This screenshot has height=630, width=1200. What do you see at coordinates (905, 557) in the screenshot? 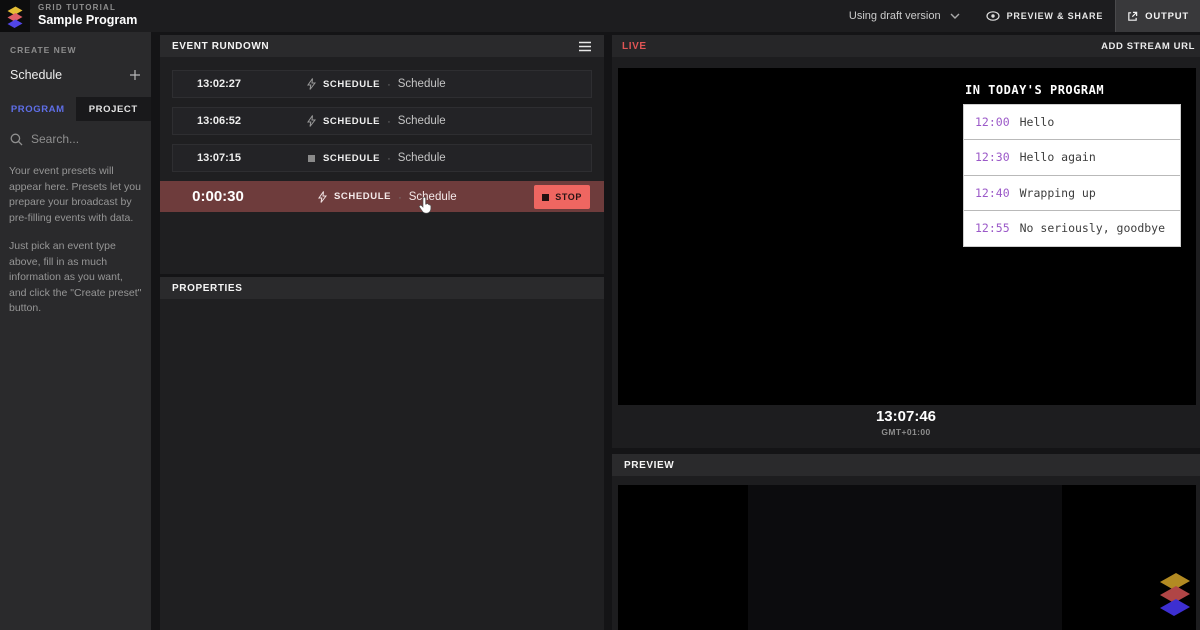
I see `preview-video-frame` at bounding box center [905, 557].